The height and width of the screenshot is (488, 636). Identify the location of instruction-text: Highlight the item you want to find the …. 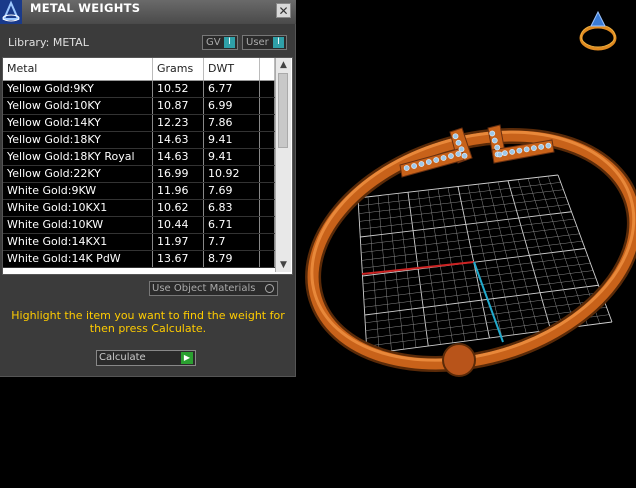
(148, 322).